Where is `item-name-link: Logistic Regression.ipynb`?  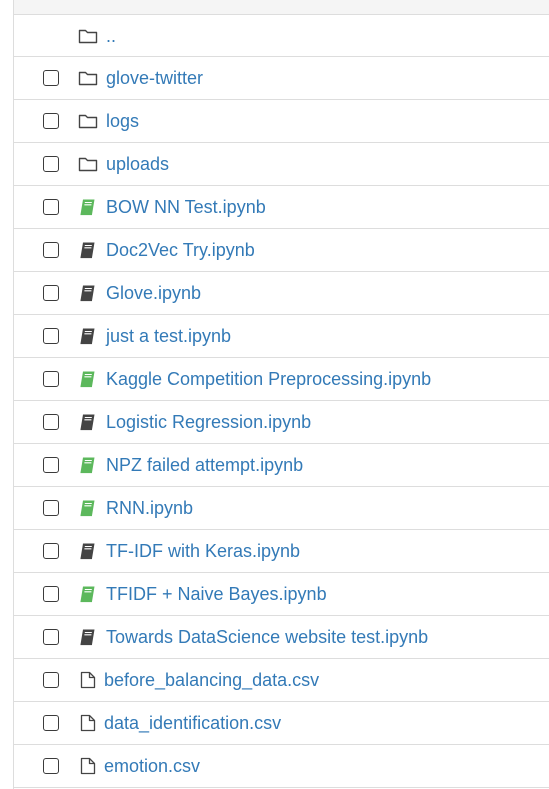 item-name-link: Logistic Regression.ipynb is located at coordinates (208, 422).